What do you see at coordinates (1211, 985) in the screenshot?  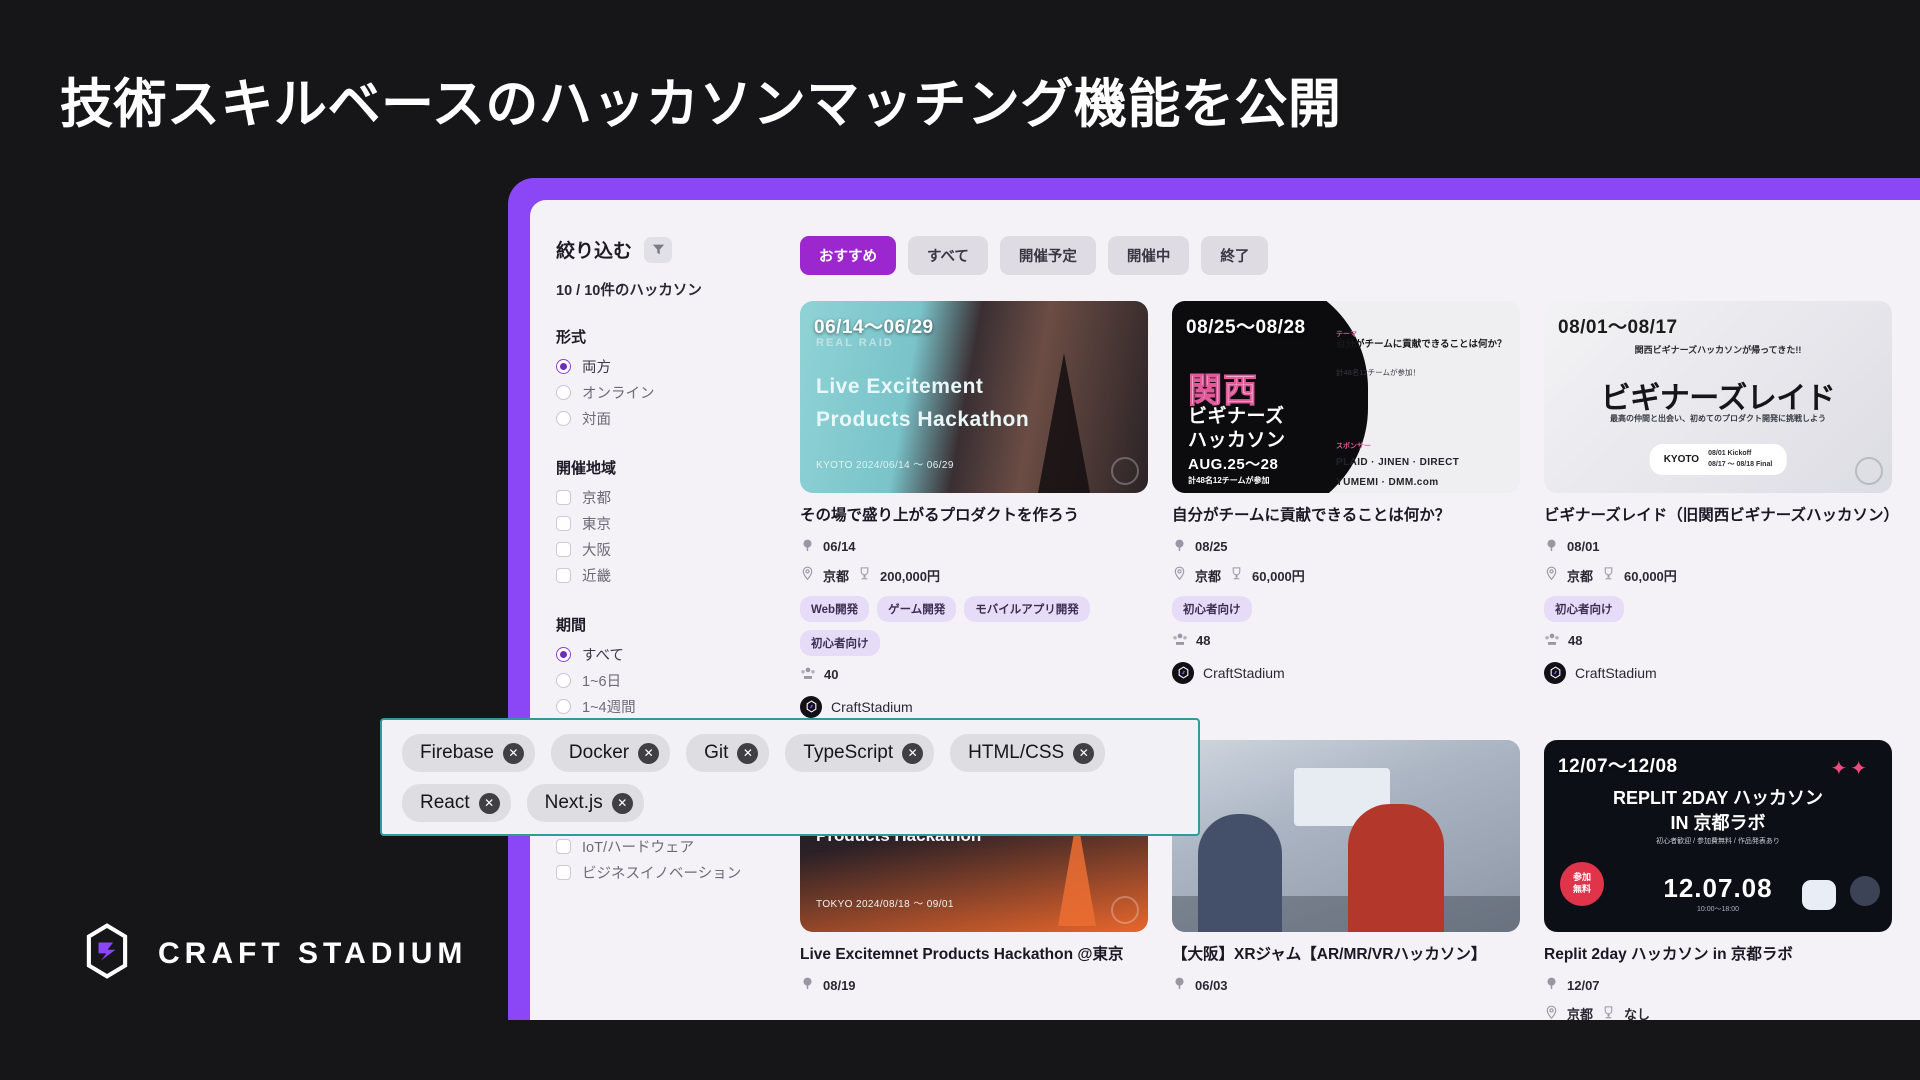 I see `event-date: 06/03` at bounding box center [1211, 985].